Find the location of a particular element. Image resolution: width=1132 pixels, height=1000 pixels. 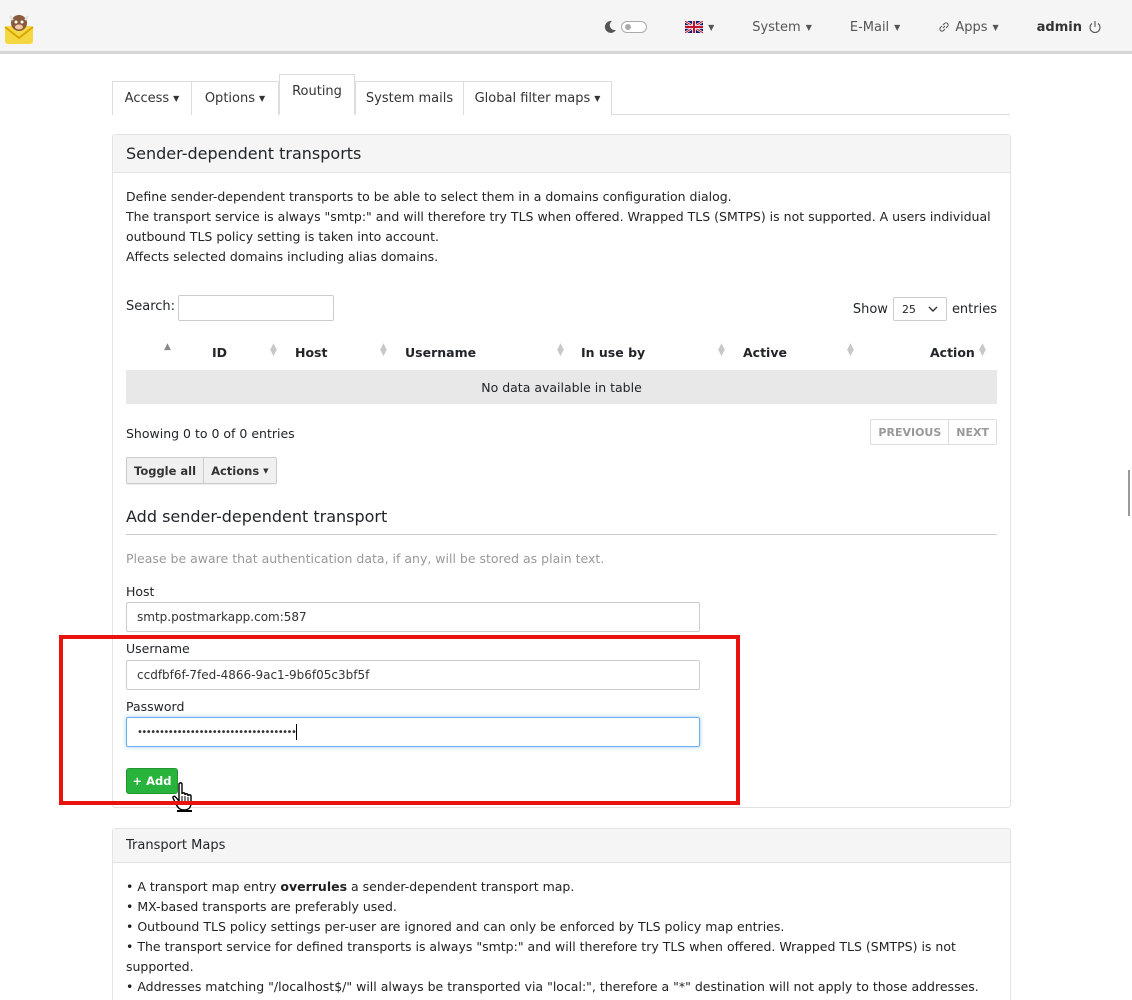

nav-apps-menu: Apps ▼ is located at coordinates (968, 27).